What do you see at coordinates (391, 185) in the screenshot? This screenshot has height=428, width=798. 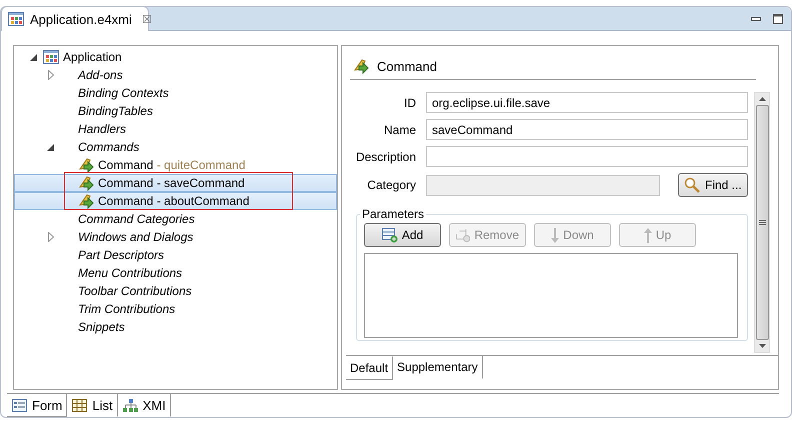 I see `field-label: Category` at bounding box center [391, 185].